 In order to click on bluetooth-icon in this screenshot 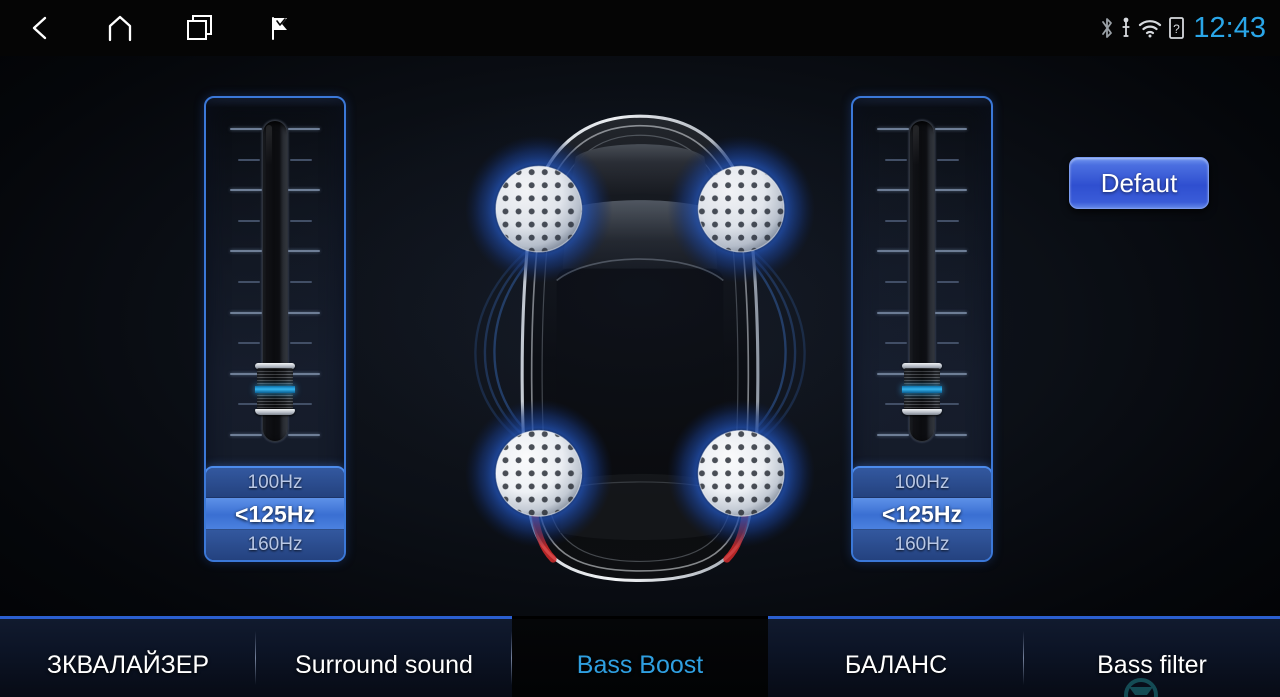, I will do `click(1107, 28)`.